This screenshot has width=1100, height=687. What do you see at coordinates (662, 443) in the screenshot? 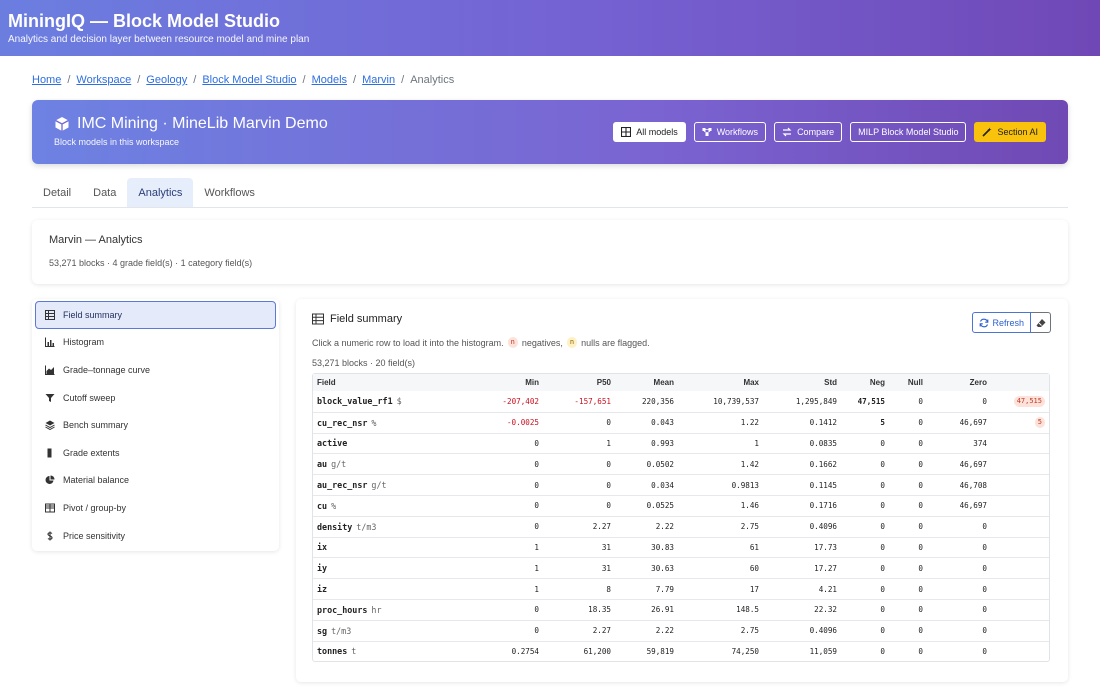
I see `cell-mean: 0.993` at bounding box center [662, 443].